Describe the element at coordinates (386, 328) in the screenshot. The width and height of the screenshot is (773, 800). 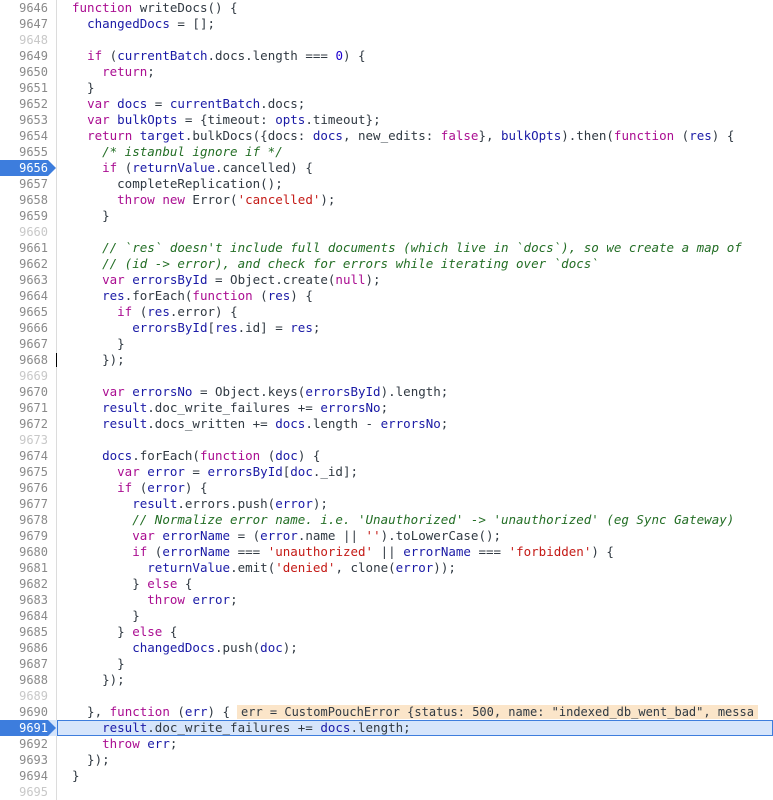
I see `code-line: 9666 errorsById[res.id] = res;` at that location.